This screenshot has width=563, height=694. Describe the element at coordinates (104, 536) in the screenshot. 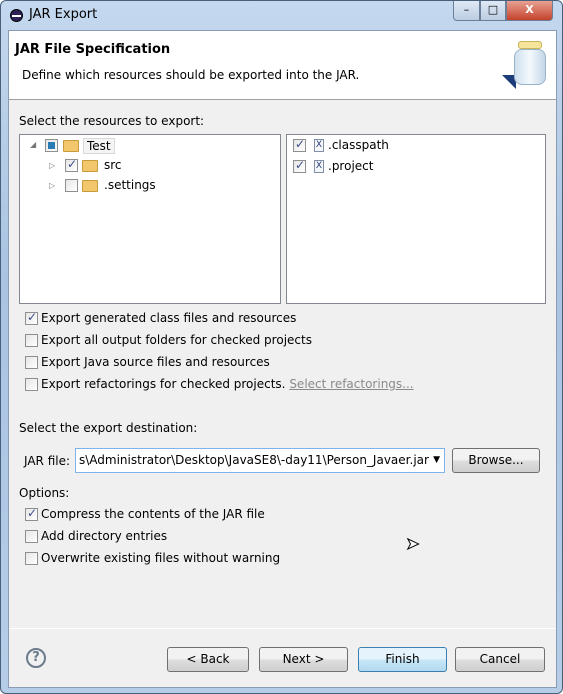

I see `add-directory-entries-label: Add directory entries` at that location.